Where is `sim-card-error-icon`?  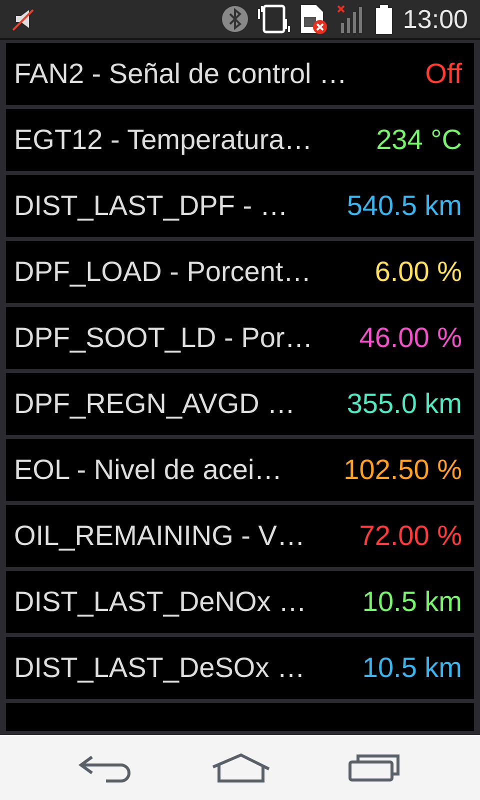
sim-card-error-icon is located at coordinates (313, 19).